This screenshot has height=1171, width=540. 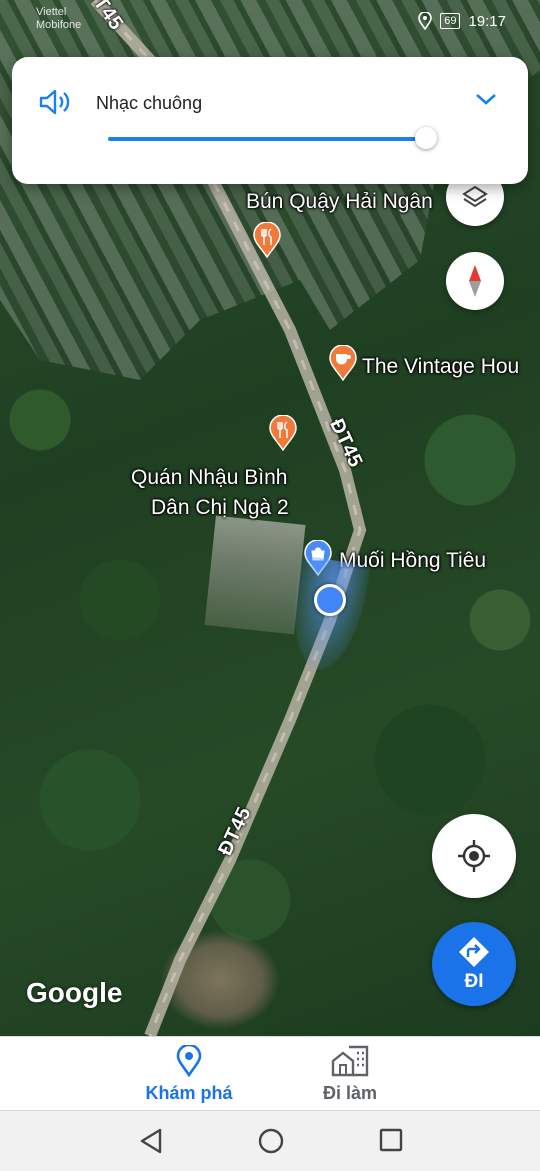 What do you see at coordinates (330, 600) in the screenshot?
I see `current-location-dot` at bounding box center [330, 600].